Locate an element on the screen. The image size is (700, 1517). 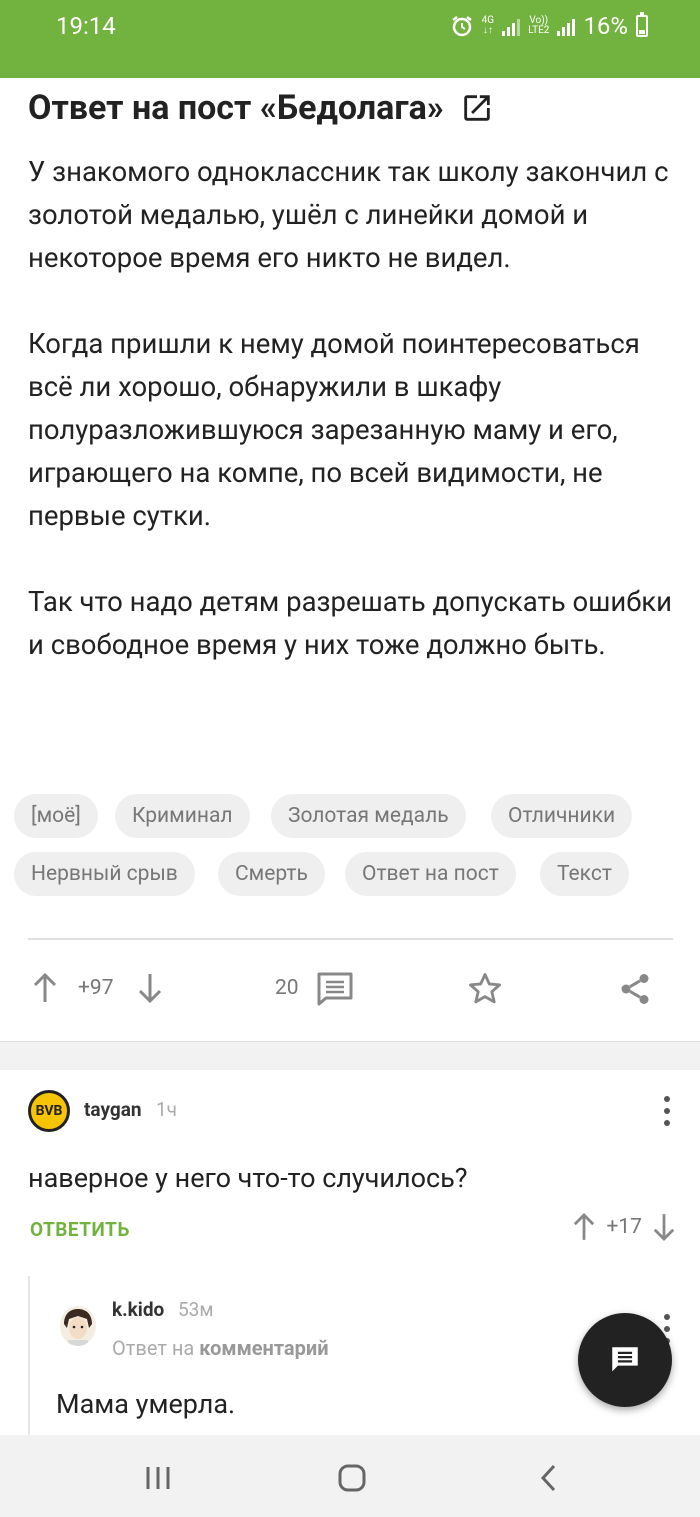
back-icon is located at coordinates (548, 1478).